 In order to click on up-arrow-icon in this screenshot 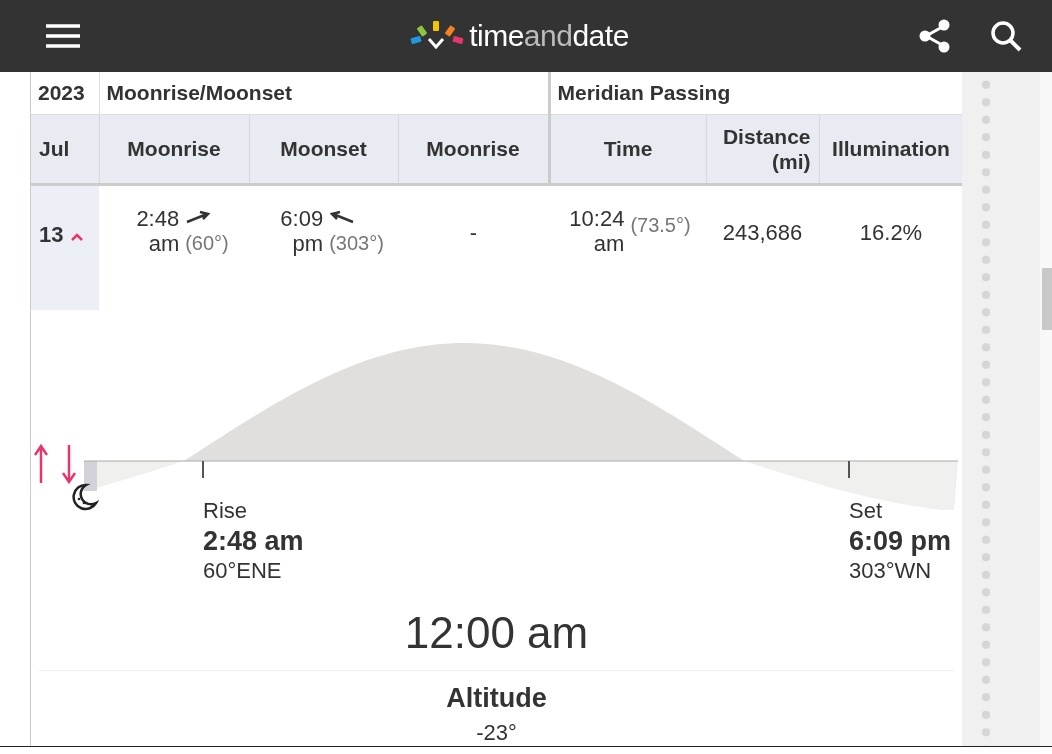, I will do `click(41, 464)`.